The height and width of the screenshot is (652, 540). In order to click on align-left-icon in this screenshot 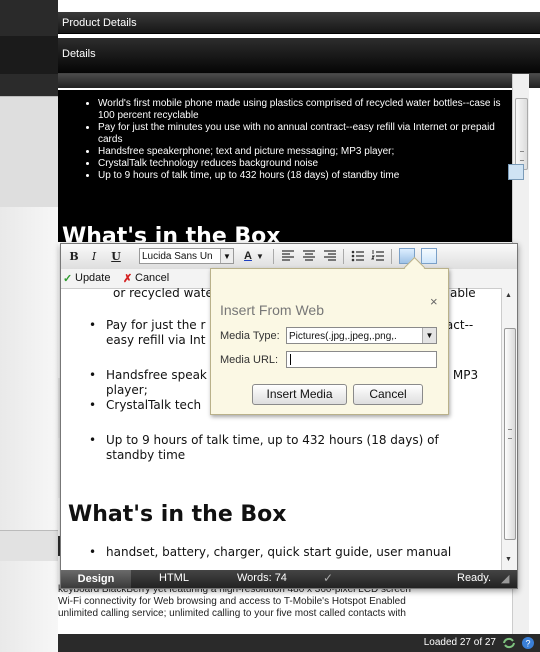, I will do `click(288, 256)`.